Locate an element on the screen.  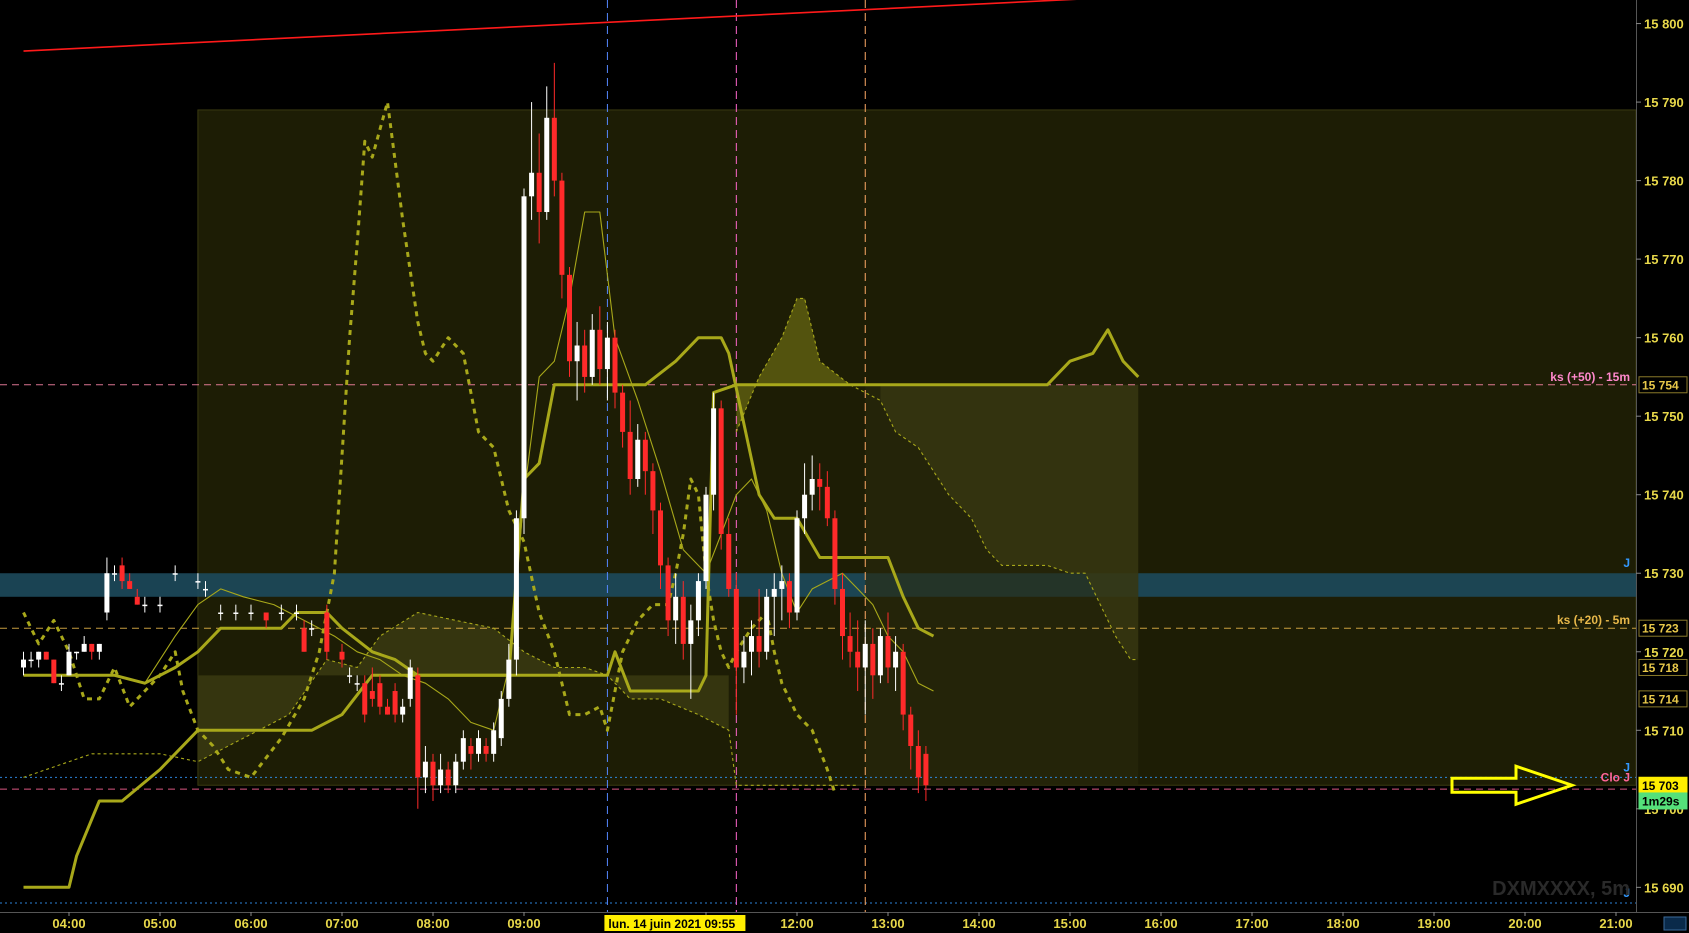
price-badge: 1m29s is located at coordinates (1663, 801).